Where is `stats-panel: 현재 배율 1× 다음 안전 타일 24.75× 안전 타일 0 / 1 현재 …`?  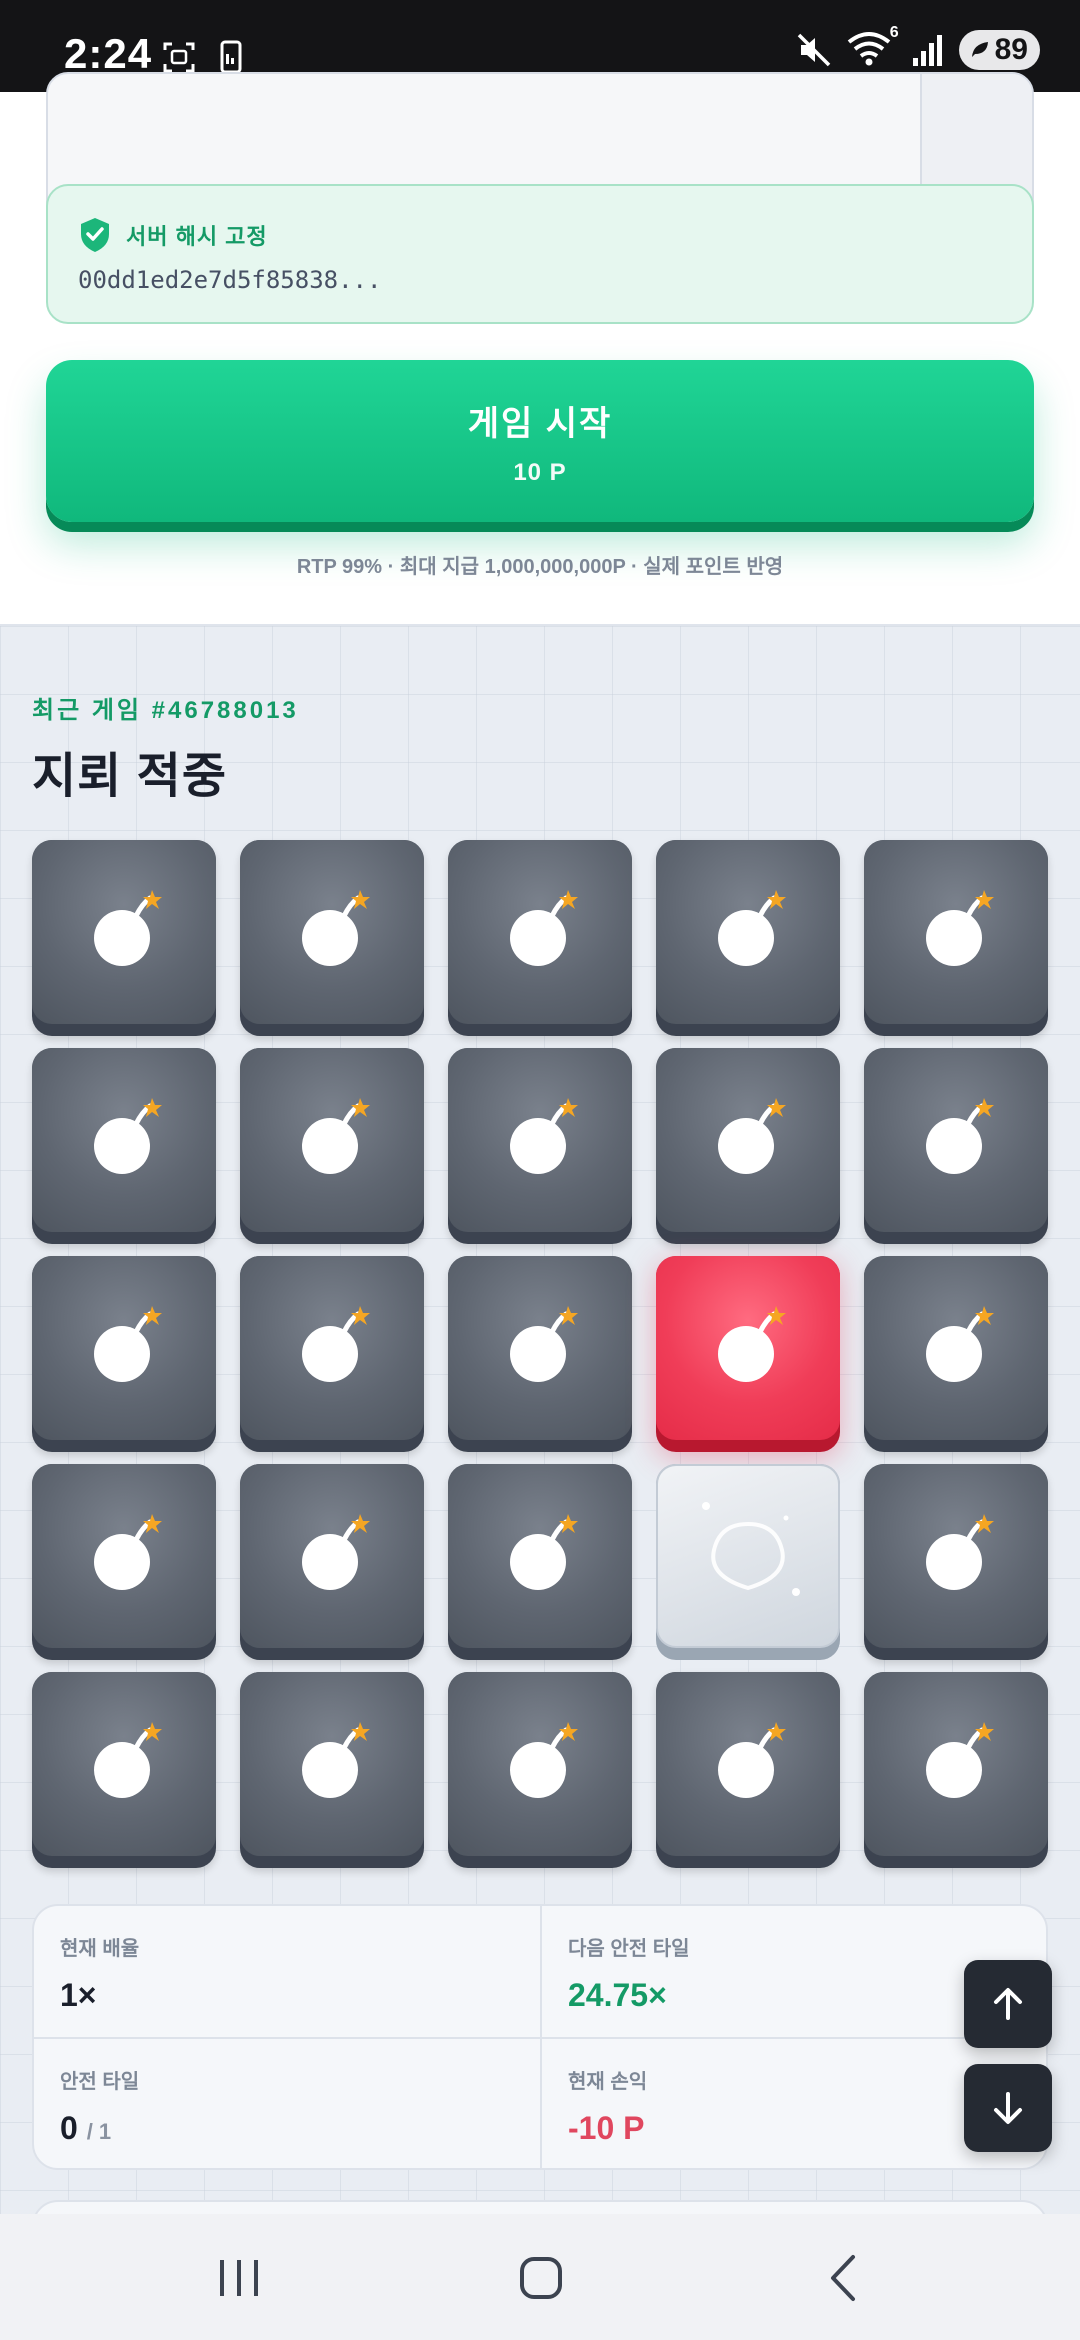
stats-panel: 현재 배율 1× 다음 안전 타일 24.75× 안전 타일 0 / 1 현재 … is located at coordinates (540, 2037).